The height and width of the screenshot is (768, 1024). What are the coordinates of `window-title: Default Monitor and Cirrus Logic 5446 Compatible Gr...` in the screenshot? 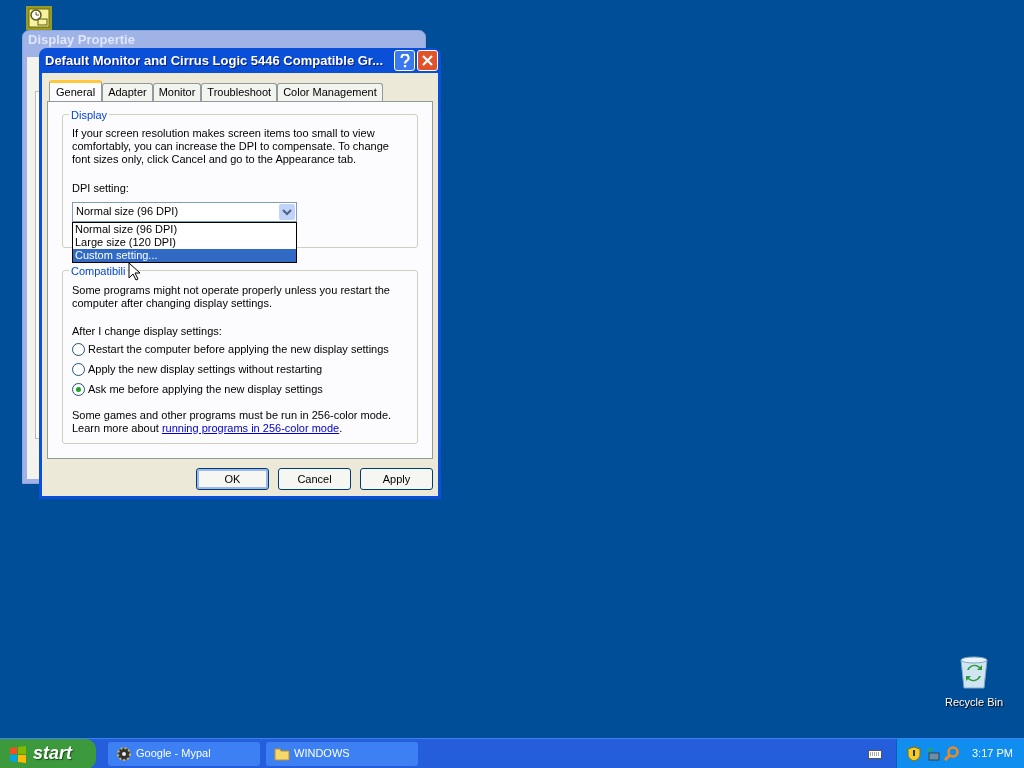 It's located at (215, 60).